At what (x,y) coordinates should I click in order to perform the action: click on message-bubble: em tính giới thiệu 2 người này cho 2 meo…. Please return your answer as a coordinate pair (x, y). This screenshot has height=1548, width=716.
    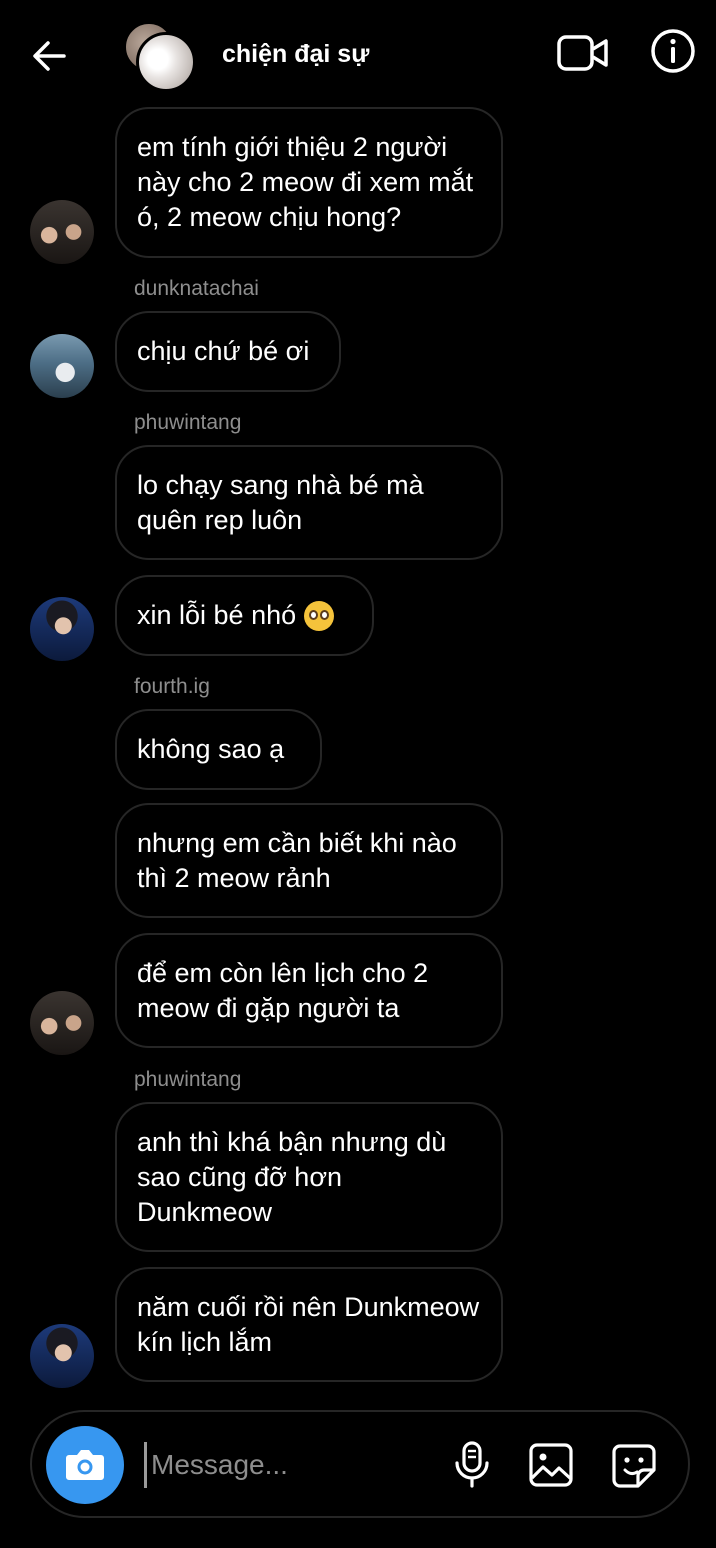
    Looking at the image, I should click on (309, 182).